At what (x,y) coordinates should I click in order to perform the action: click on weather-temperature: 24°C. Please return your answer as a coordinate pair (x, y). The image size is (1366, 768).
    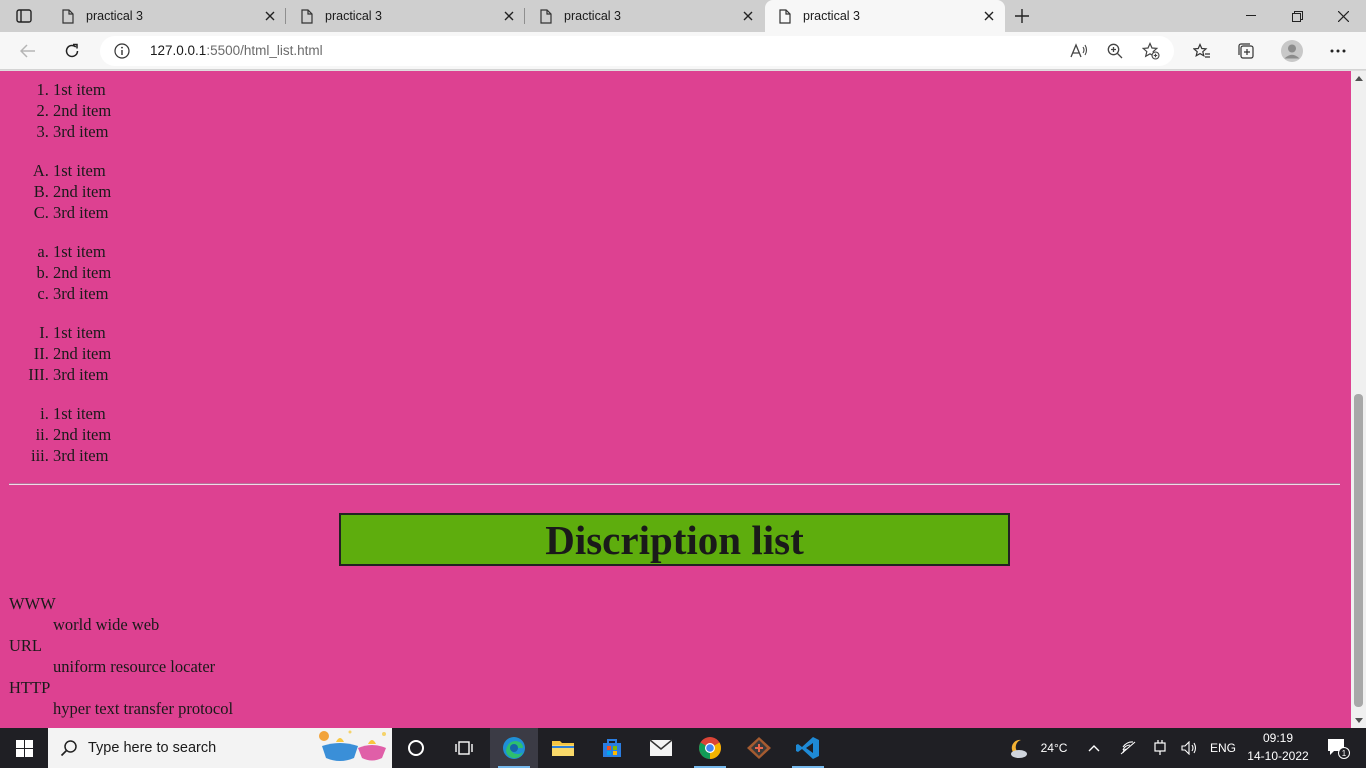
    Looking at the image, I should click on (1054, 748).